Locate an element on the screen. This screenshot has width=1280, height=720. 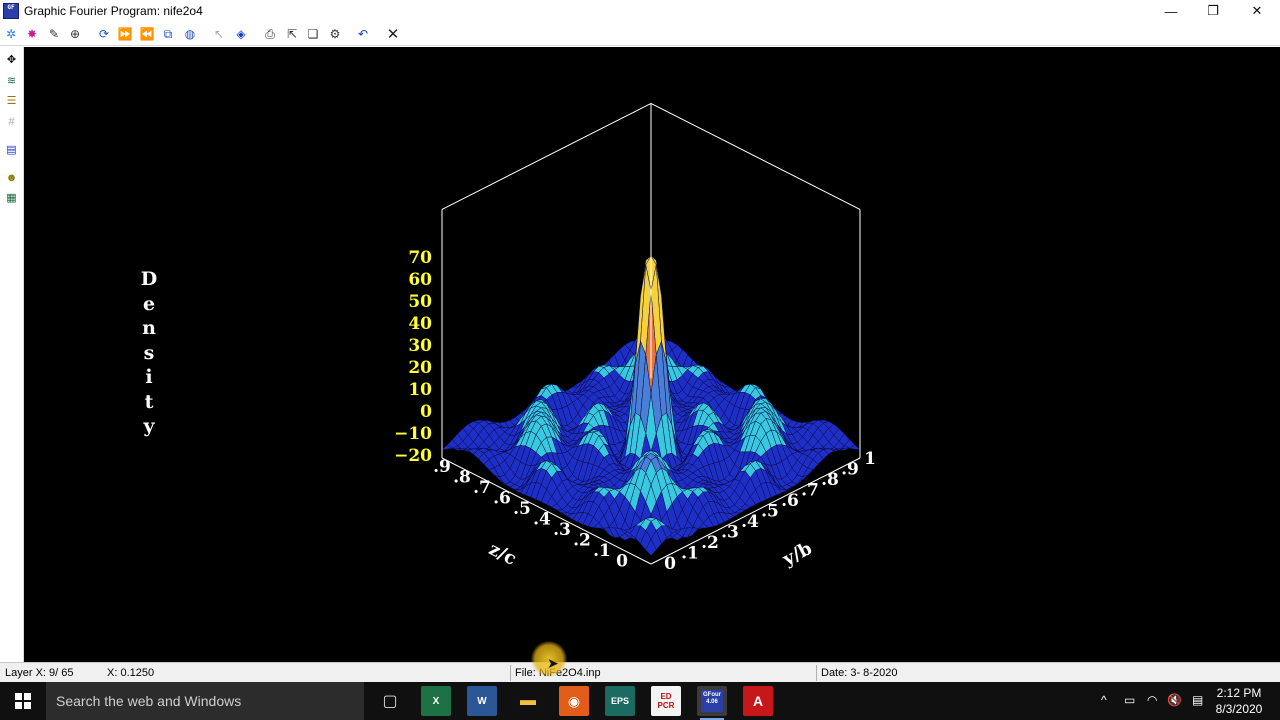
status-date: Date: 3- 8-2020 is located at coordinates (859, 673).